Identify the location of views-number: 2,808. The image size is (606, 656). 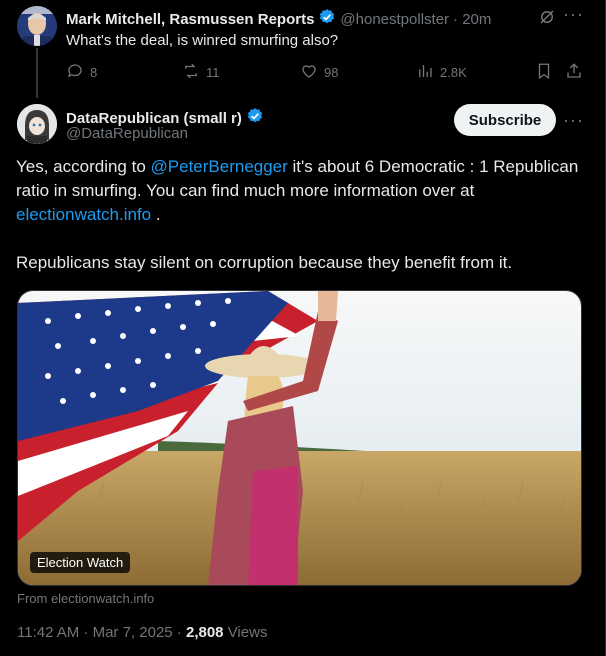
(204, 632).